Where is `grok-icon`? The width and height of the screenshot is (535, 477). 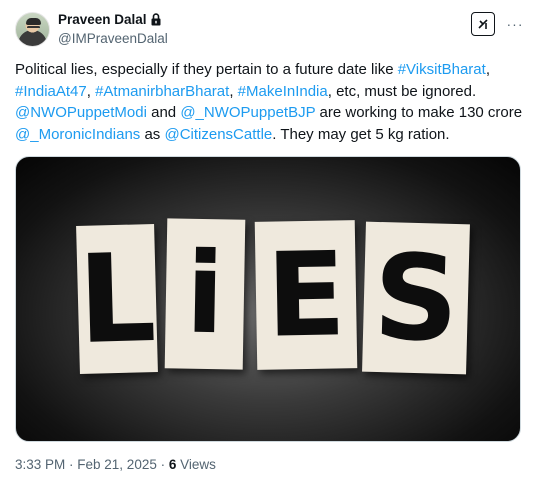
grok-icon is located at coordinates (483, 24).